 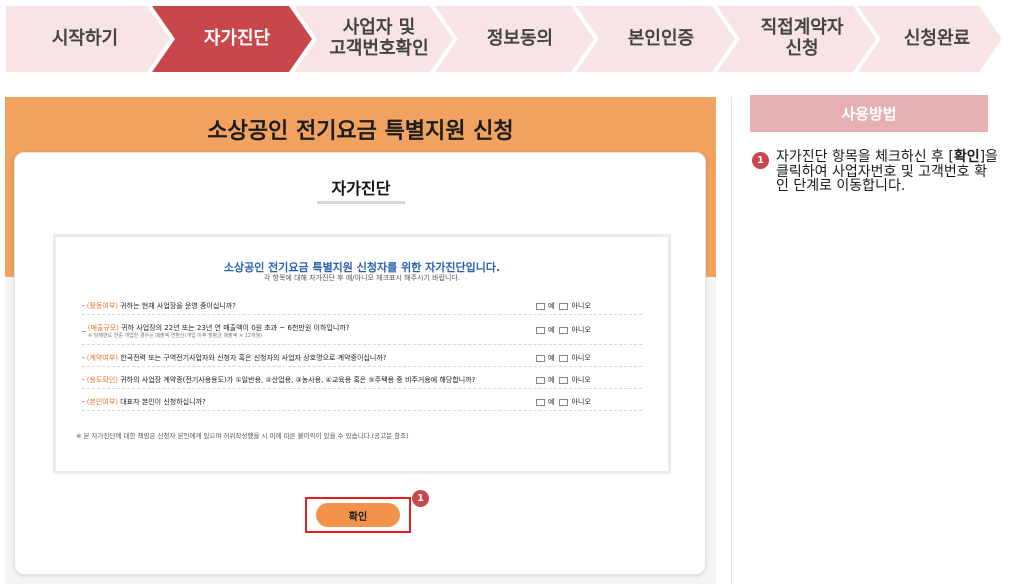 I want to click on step-label-line2: 신청, so click(x=802, y=48).